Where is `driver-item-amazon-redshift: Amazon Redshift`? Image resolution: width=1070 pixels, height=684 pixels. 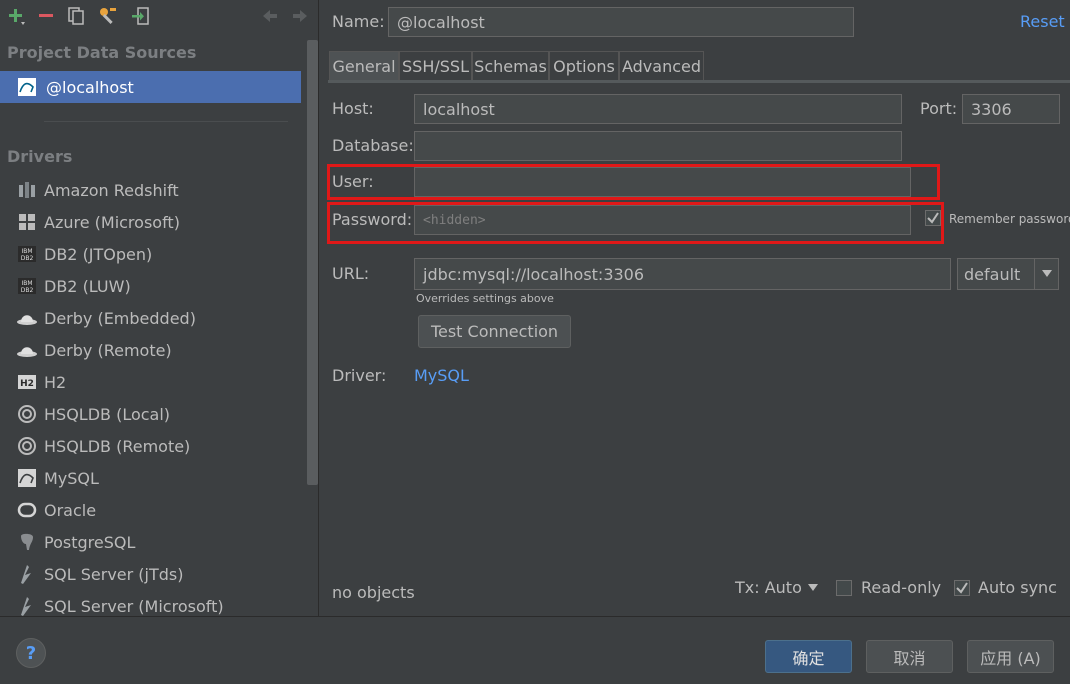
driver-item-amazon-redshift: Amazon Redshift is located at coordinates (150, 190).